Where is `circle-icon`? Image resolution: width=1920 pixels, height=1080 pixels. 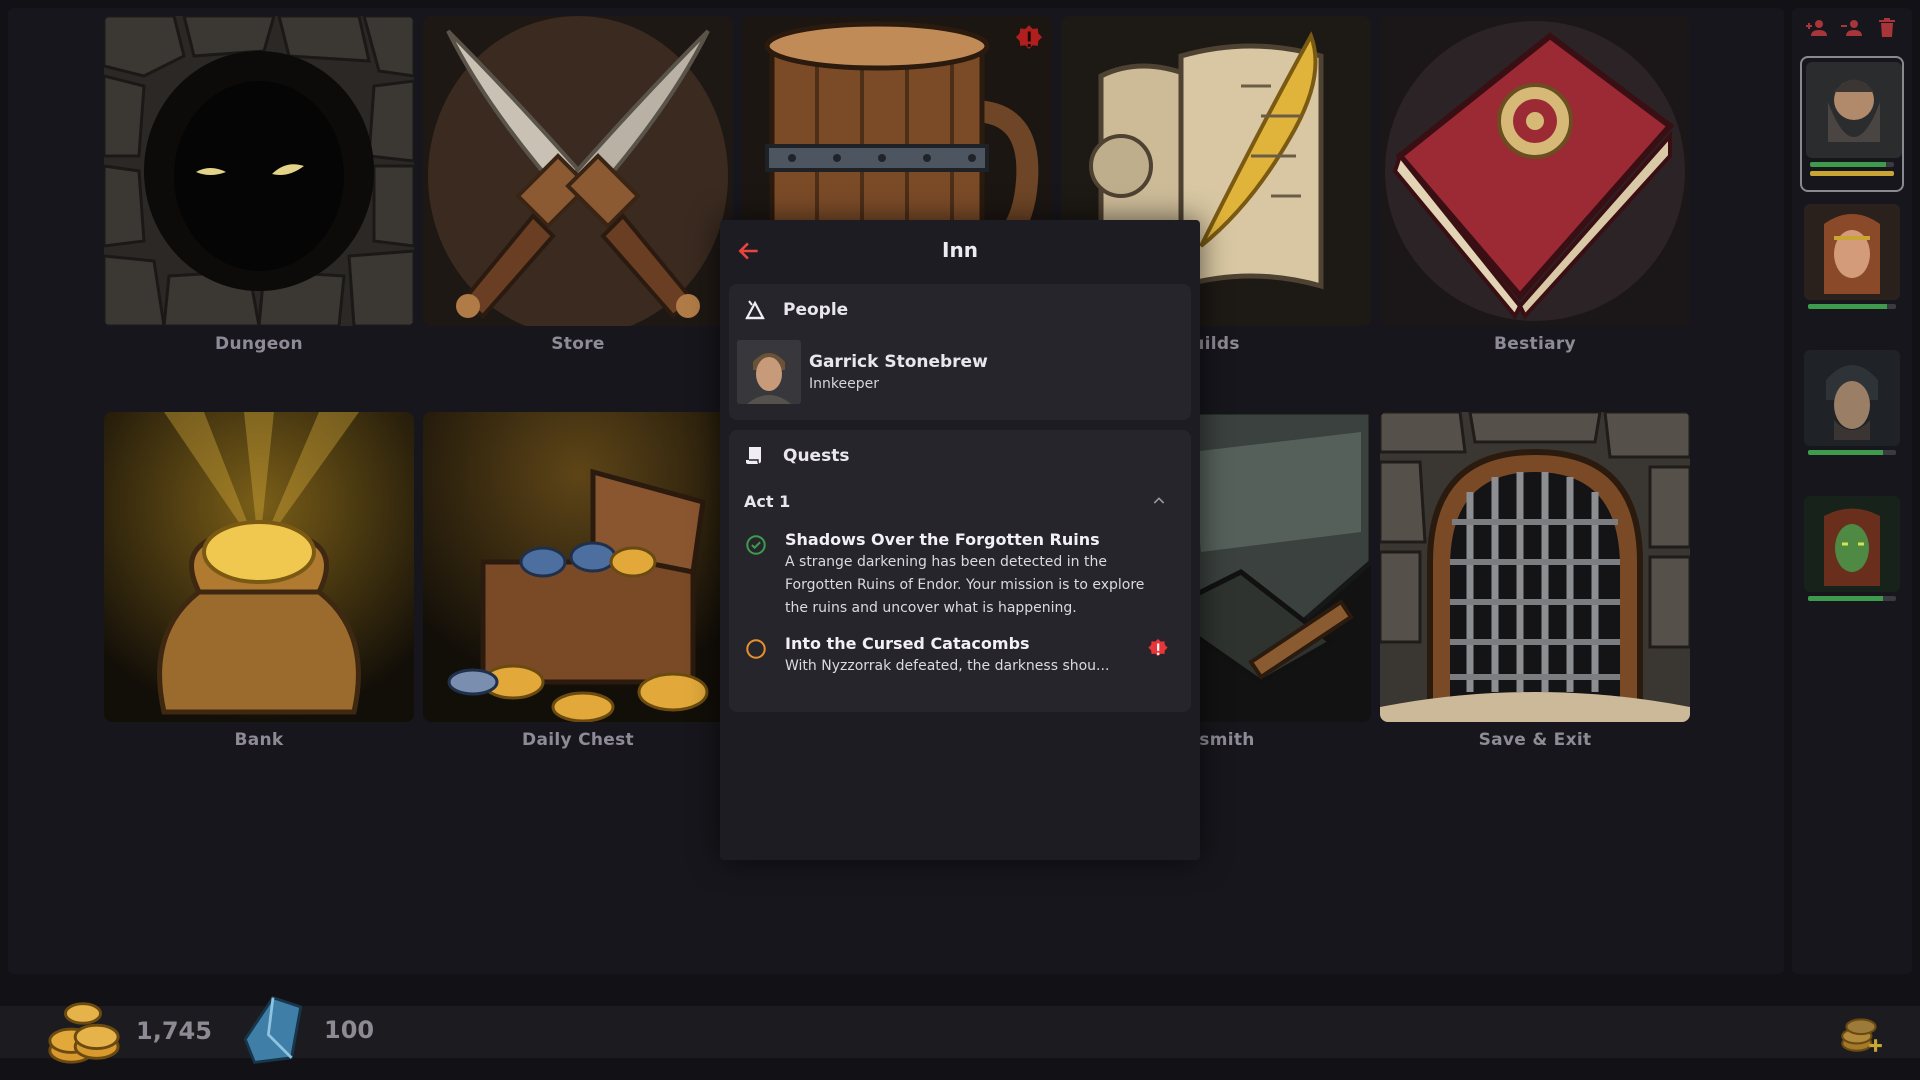 circle-icon is located at coordinates (756, 649).